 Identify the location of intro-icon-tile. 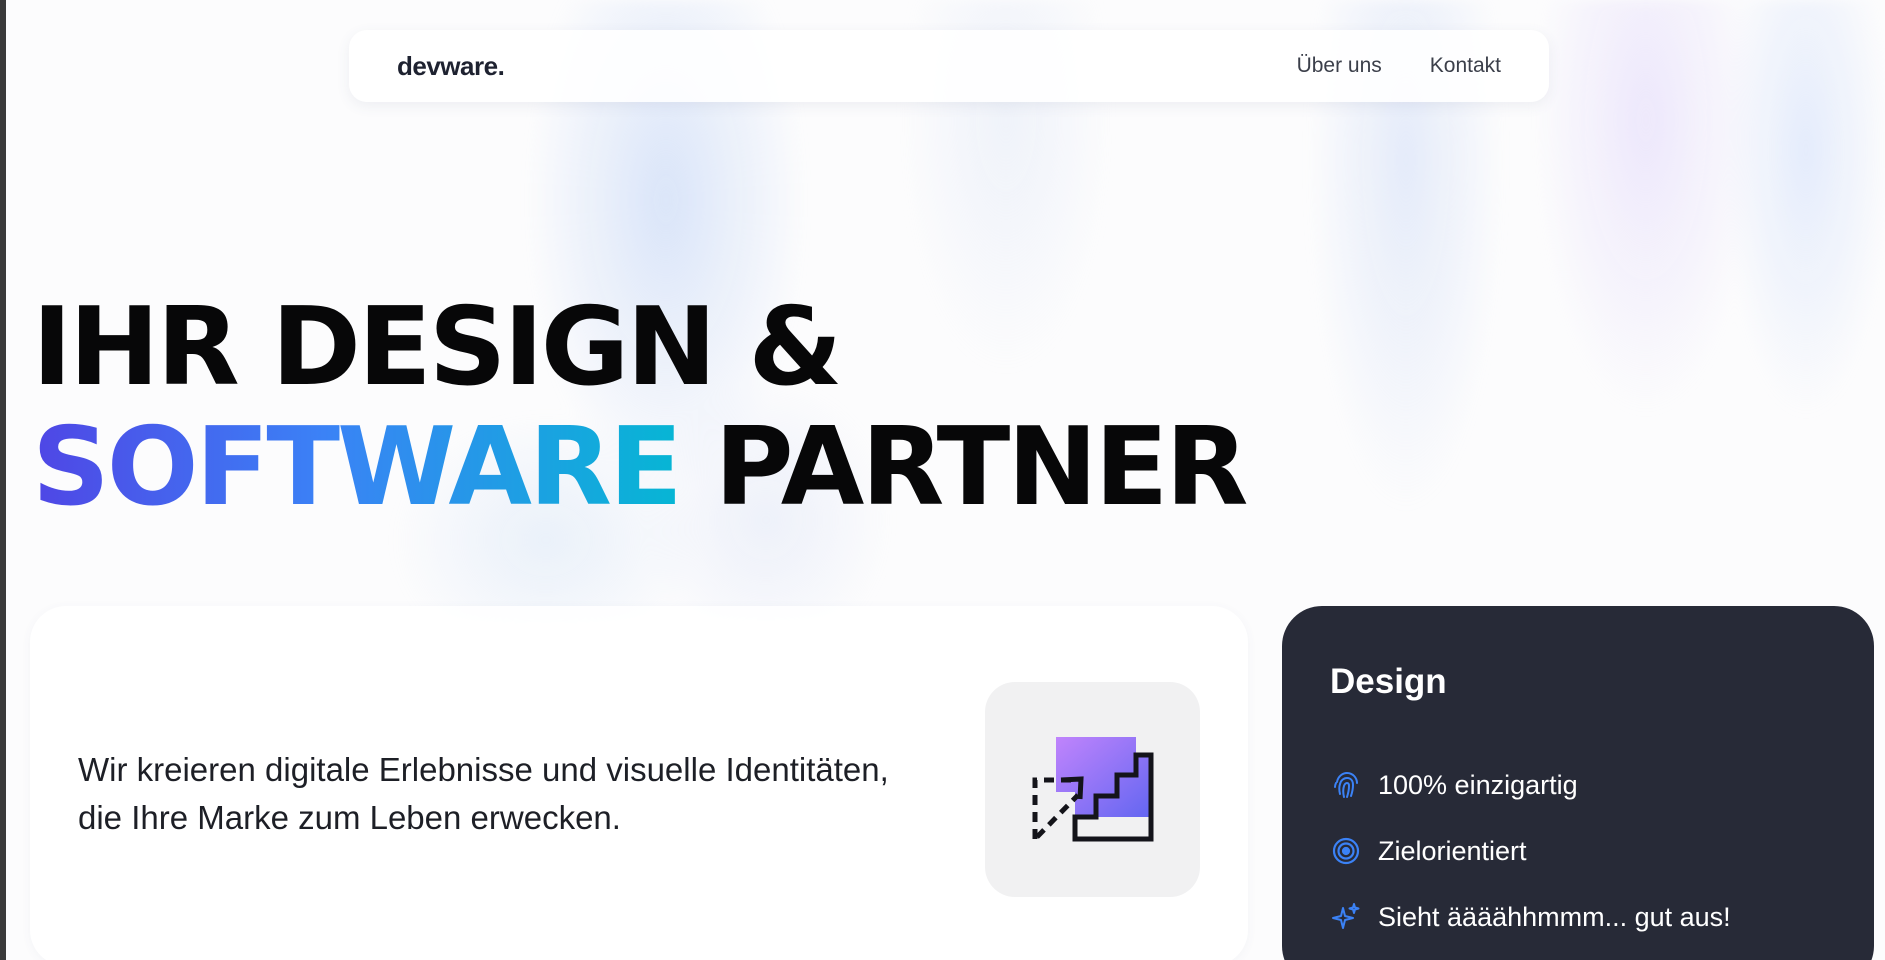
(1092, 789).